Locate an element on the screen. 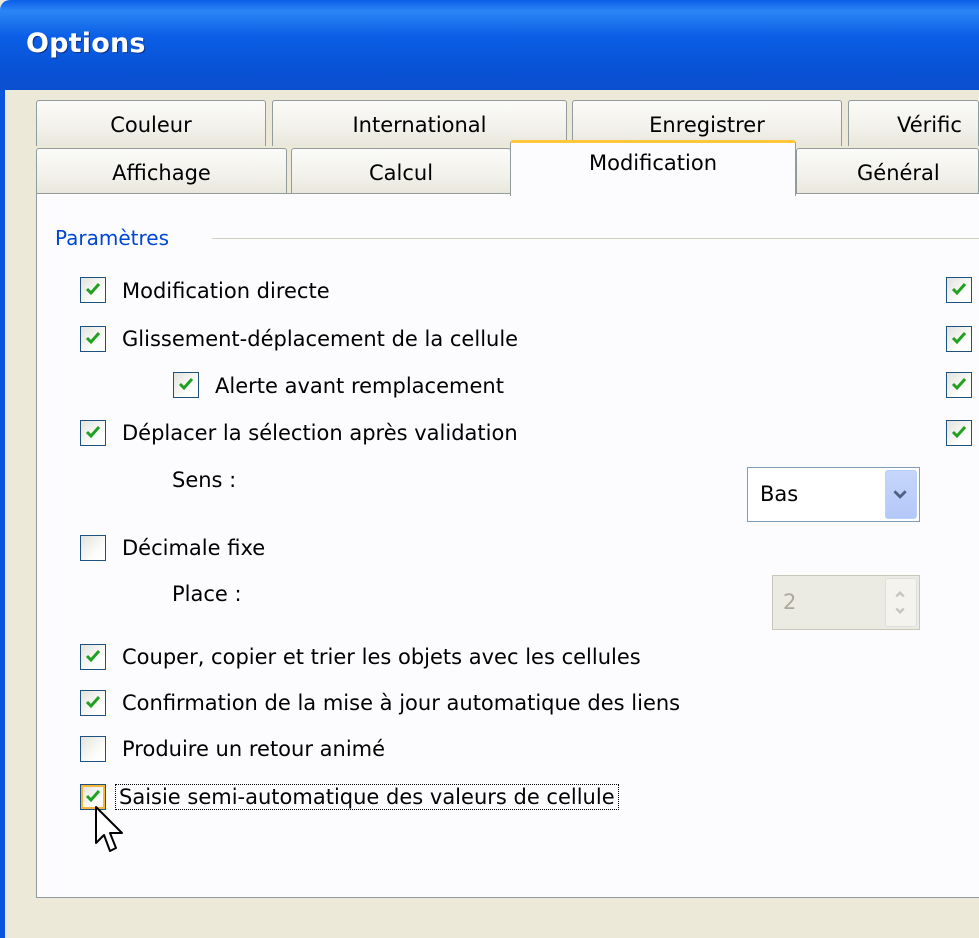  place-label: Place : is located at coordinates (207, 594).